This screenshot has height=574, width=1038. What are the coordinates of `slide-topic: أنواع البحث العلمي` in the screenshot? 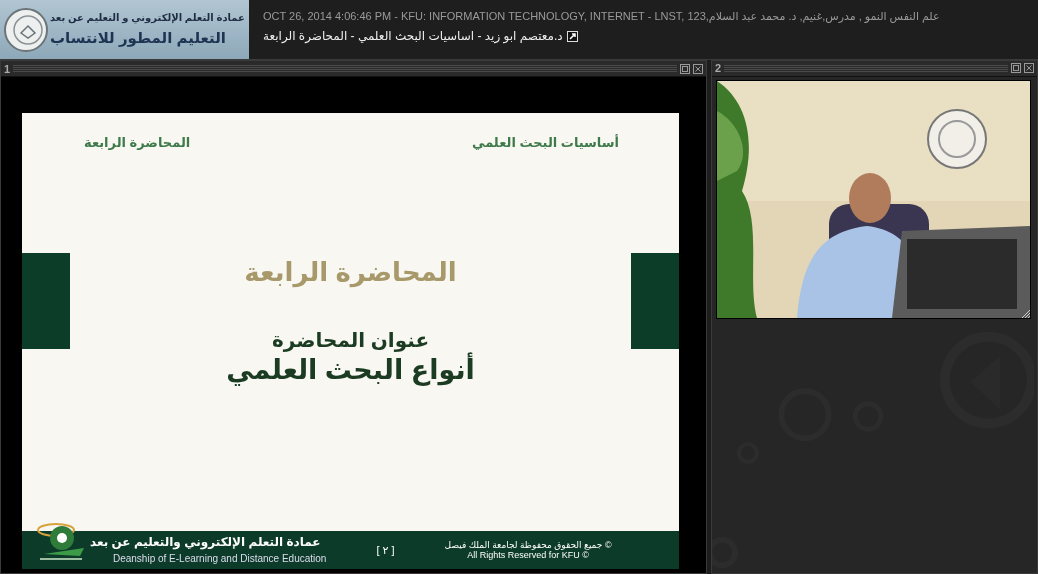 It's located at (350, 370).